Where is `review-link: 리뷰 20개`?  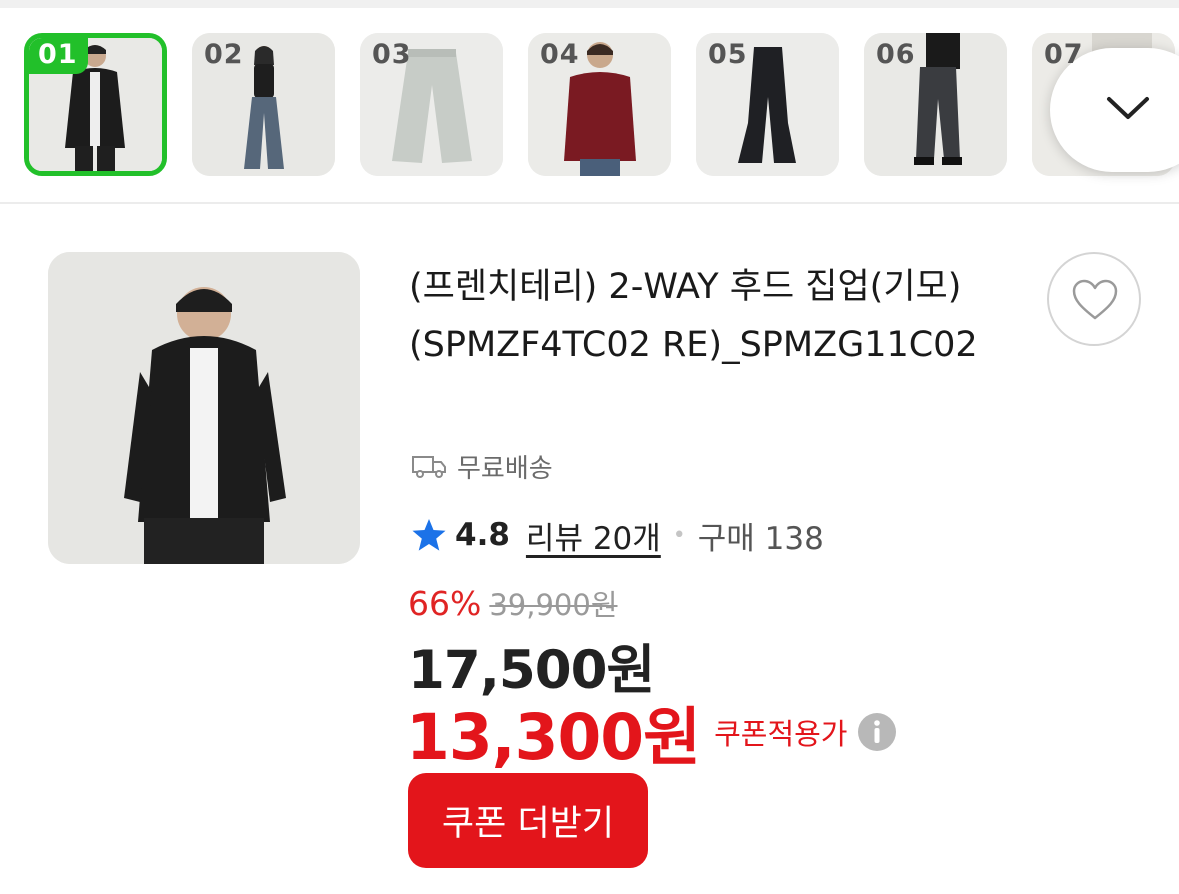
review-link: 리뷰 20개 is located at coordinates (593, 535).